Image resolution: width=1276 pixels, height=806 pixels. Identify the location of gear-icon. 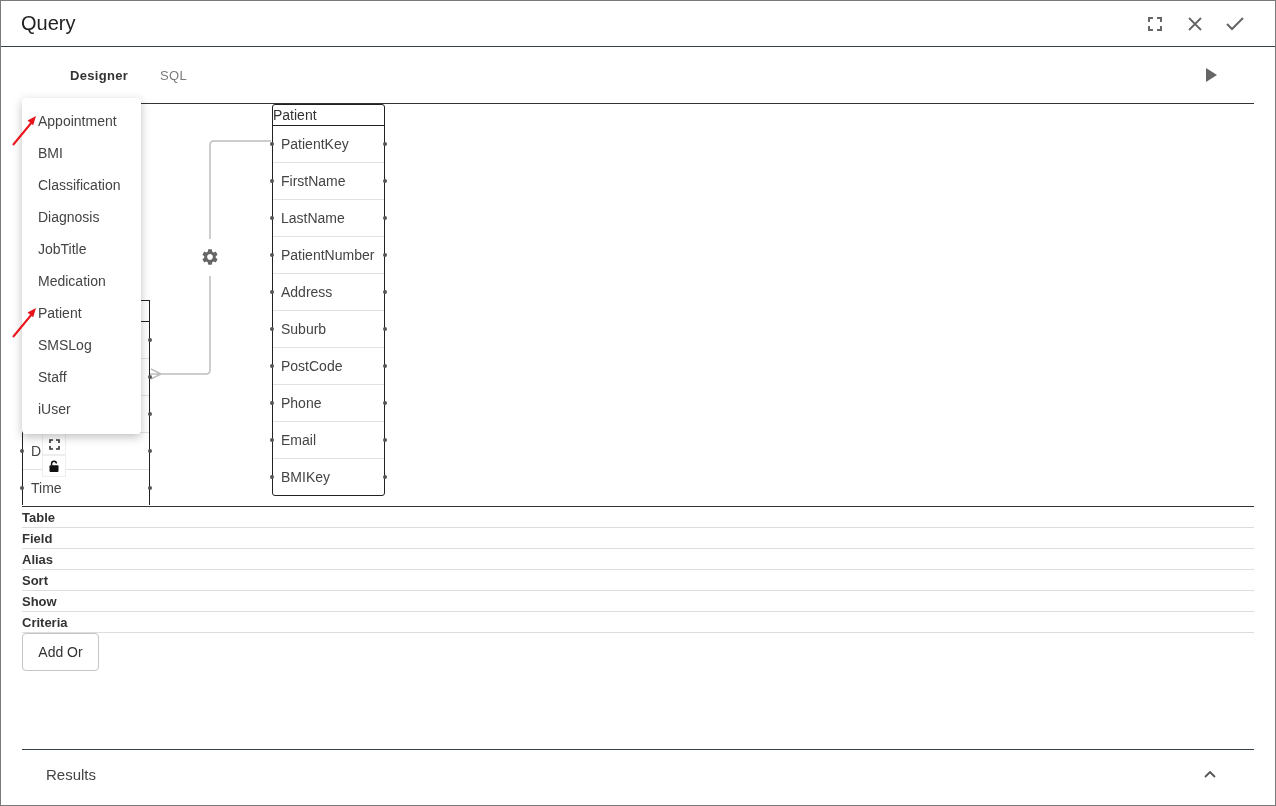
(210, 257).